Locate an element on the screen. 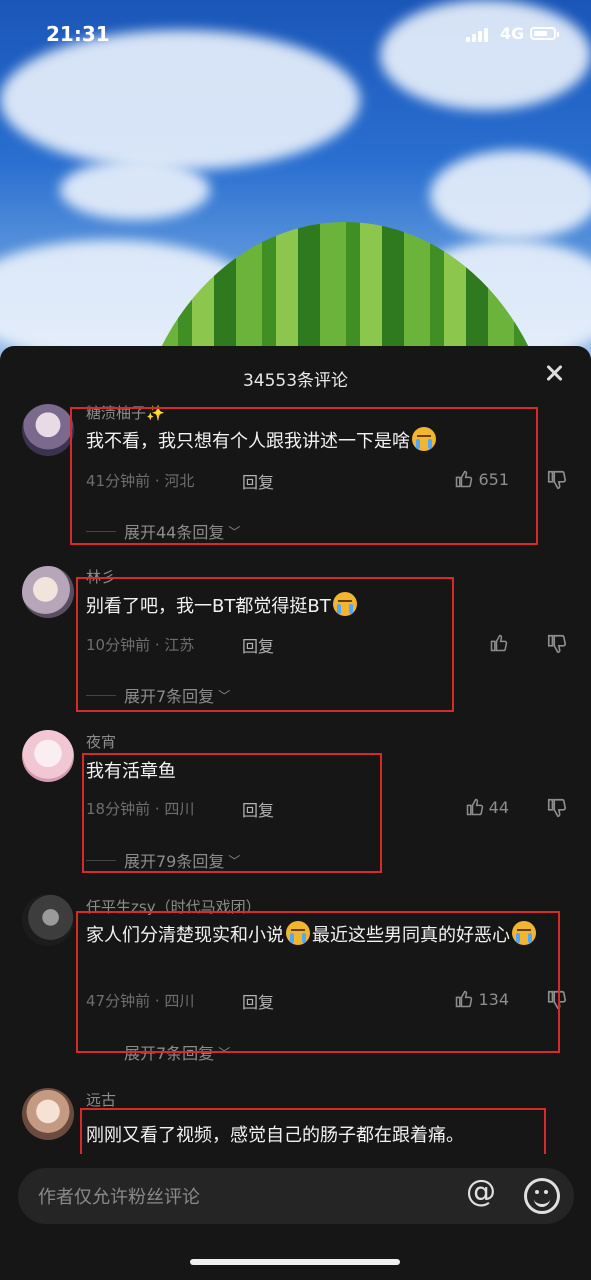 The image size is (591, 1280). comment-username: 夜宵 is located at coordinates (101, 741).